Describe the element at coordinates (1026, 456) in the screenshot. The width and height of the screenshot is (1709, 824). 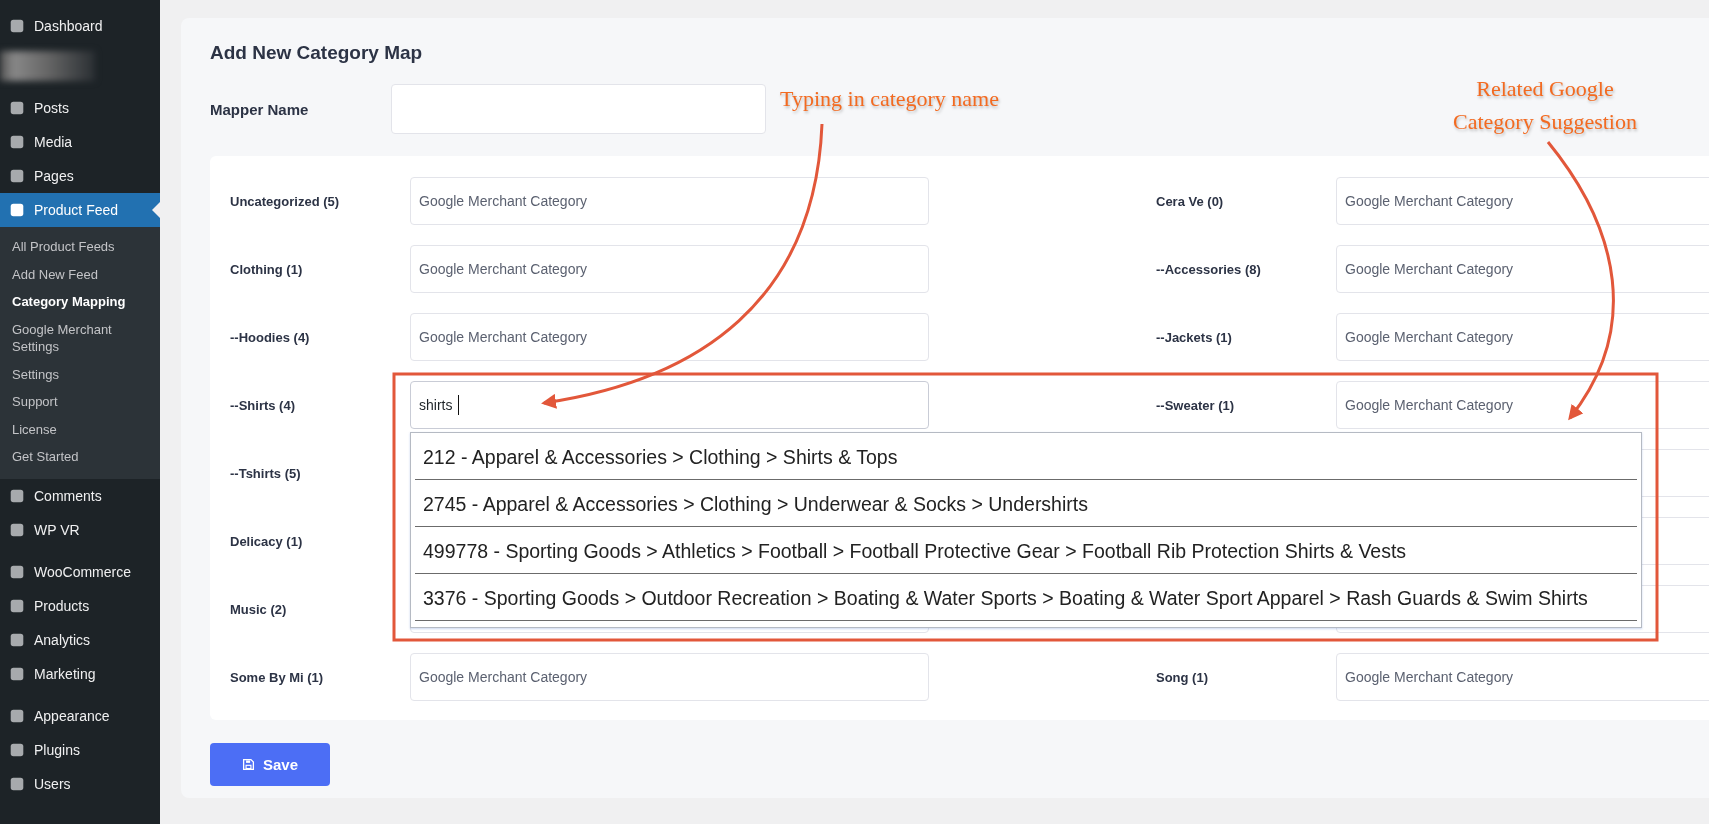
I see `suggestion-item: 212 - Apparel & Accessories > Clothing > Shirts & Tops` at that location.